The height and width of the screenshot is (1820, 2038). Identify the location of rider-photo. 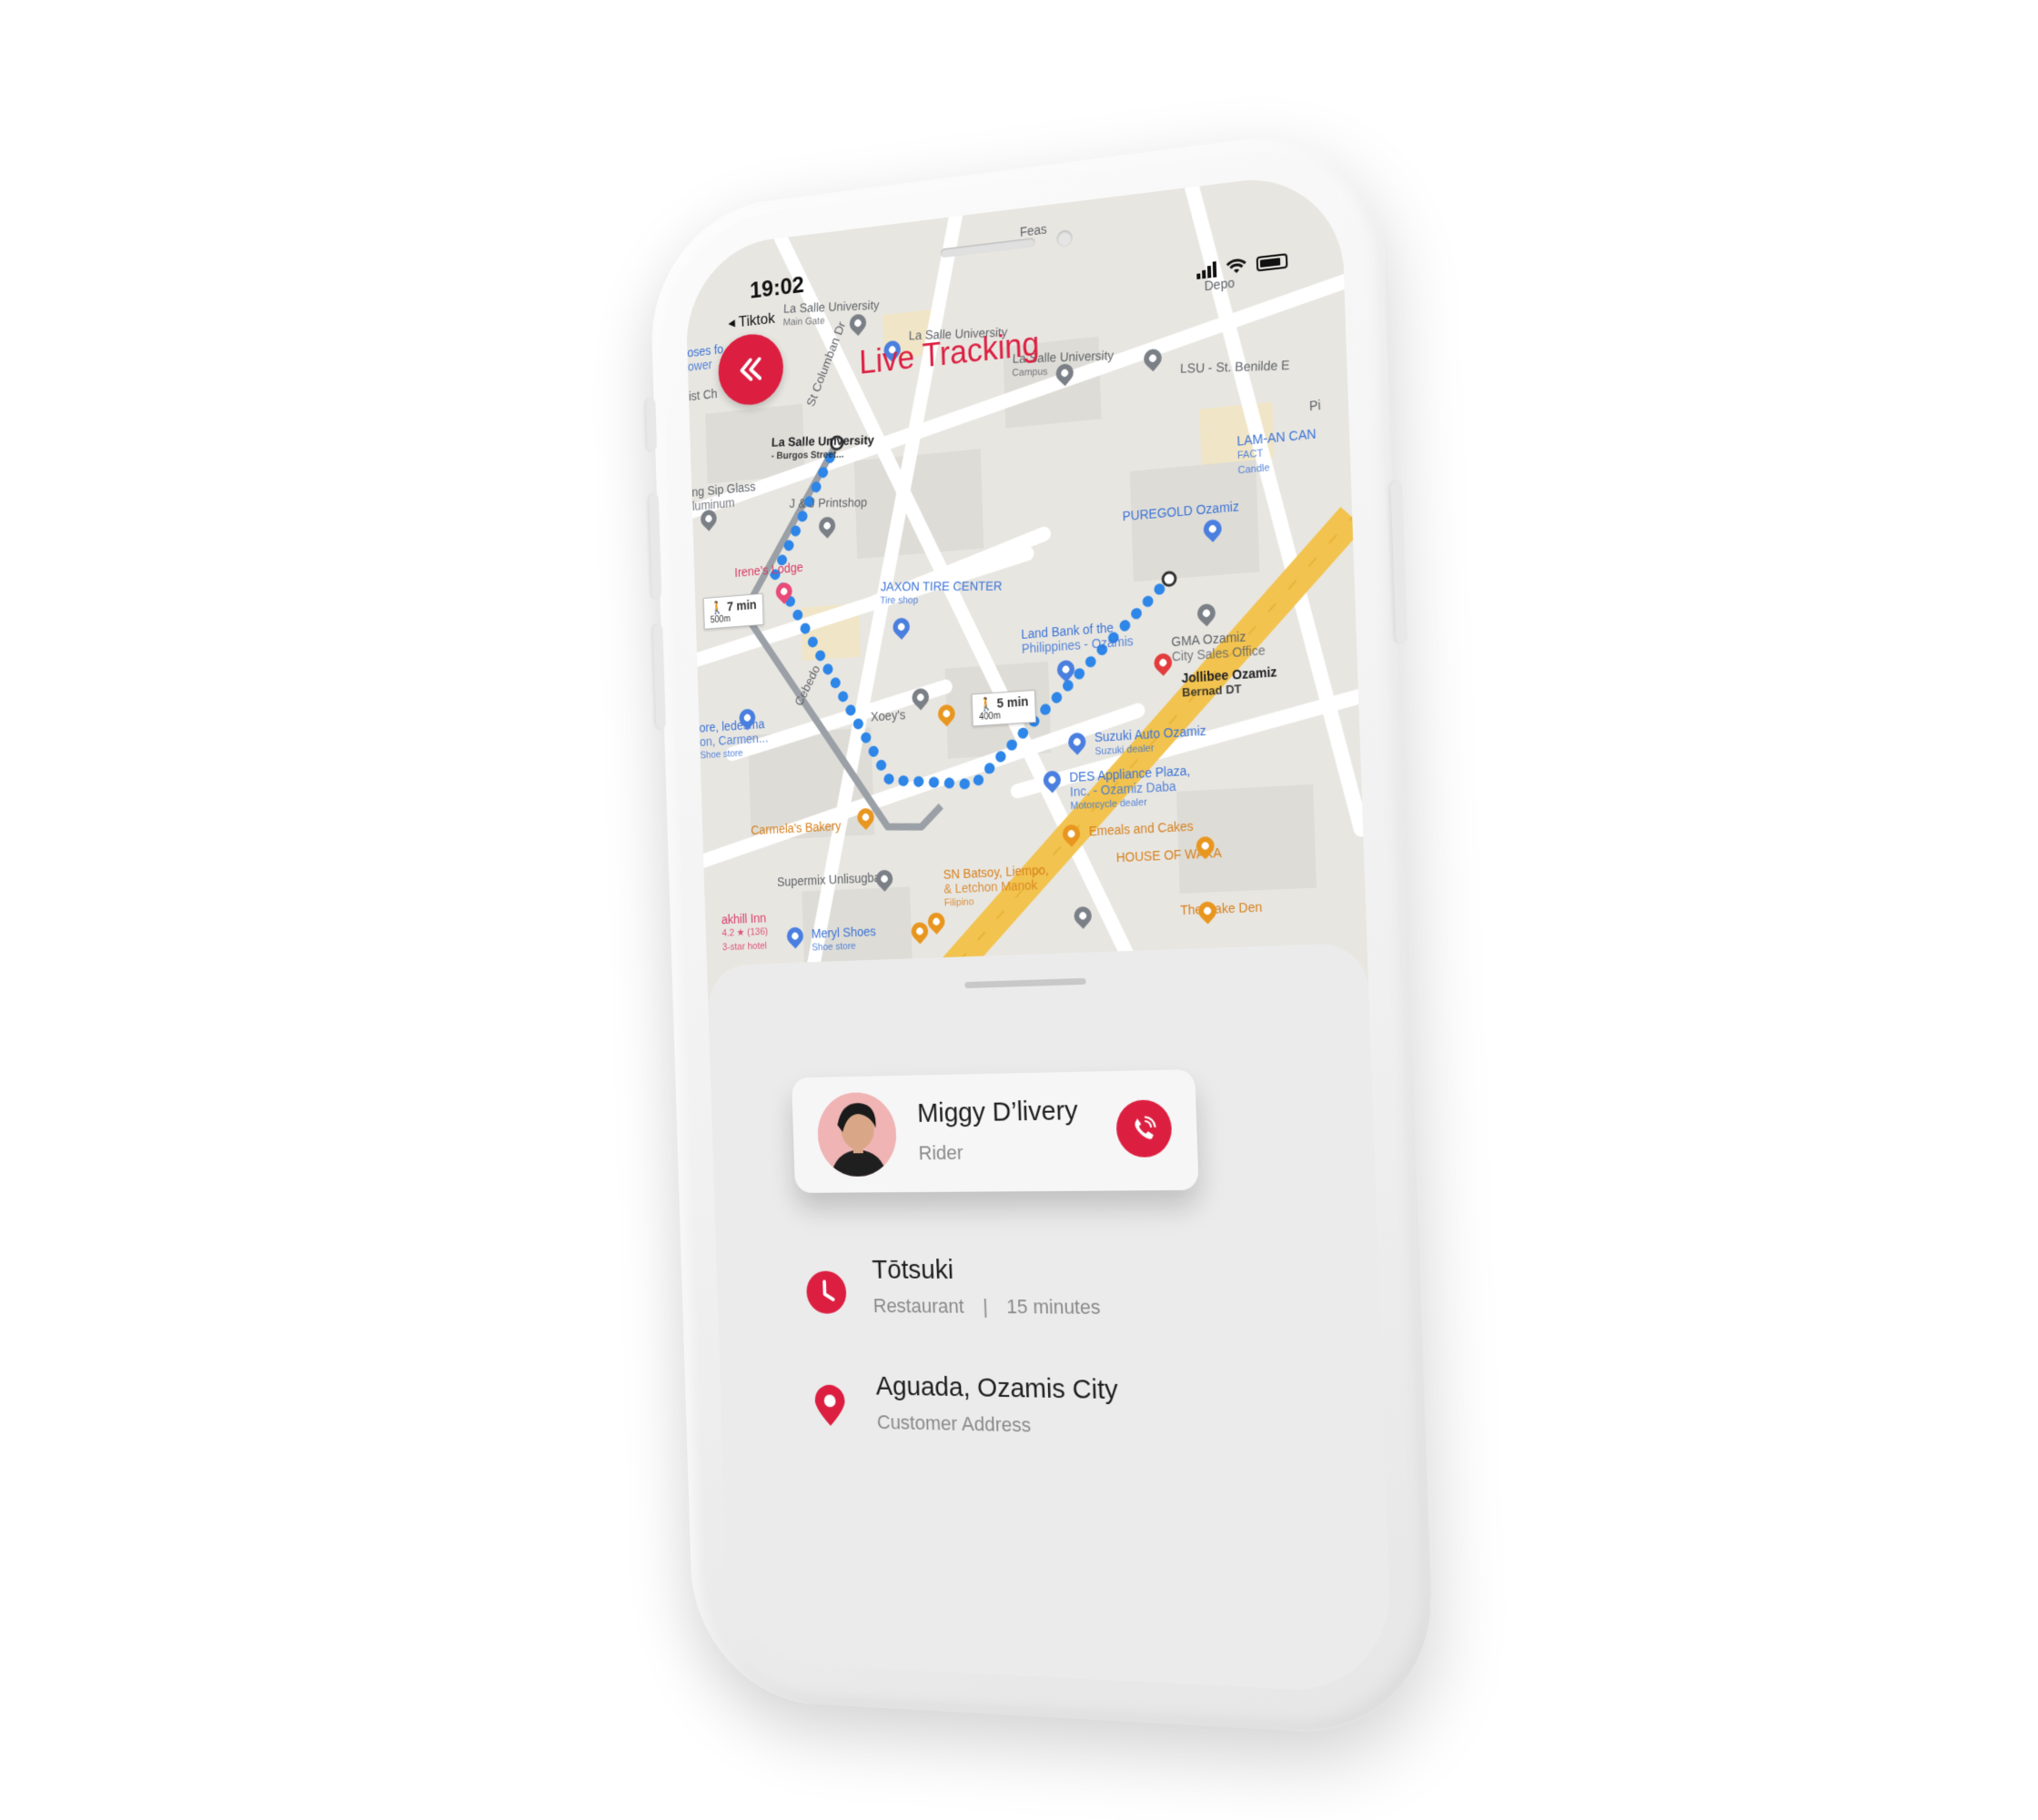
(857, 1134).